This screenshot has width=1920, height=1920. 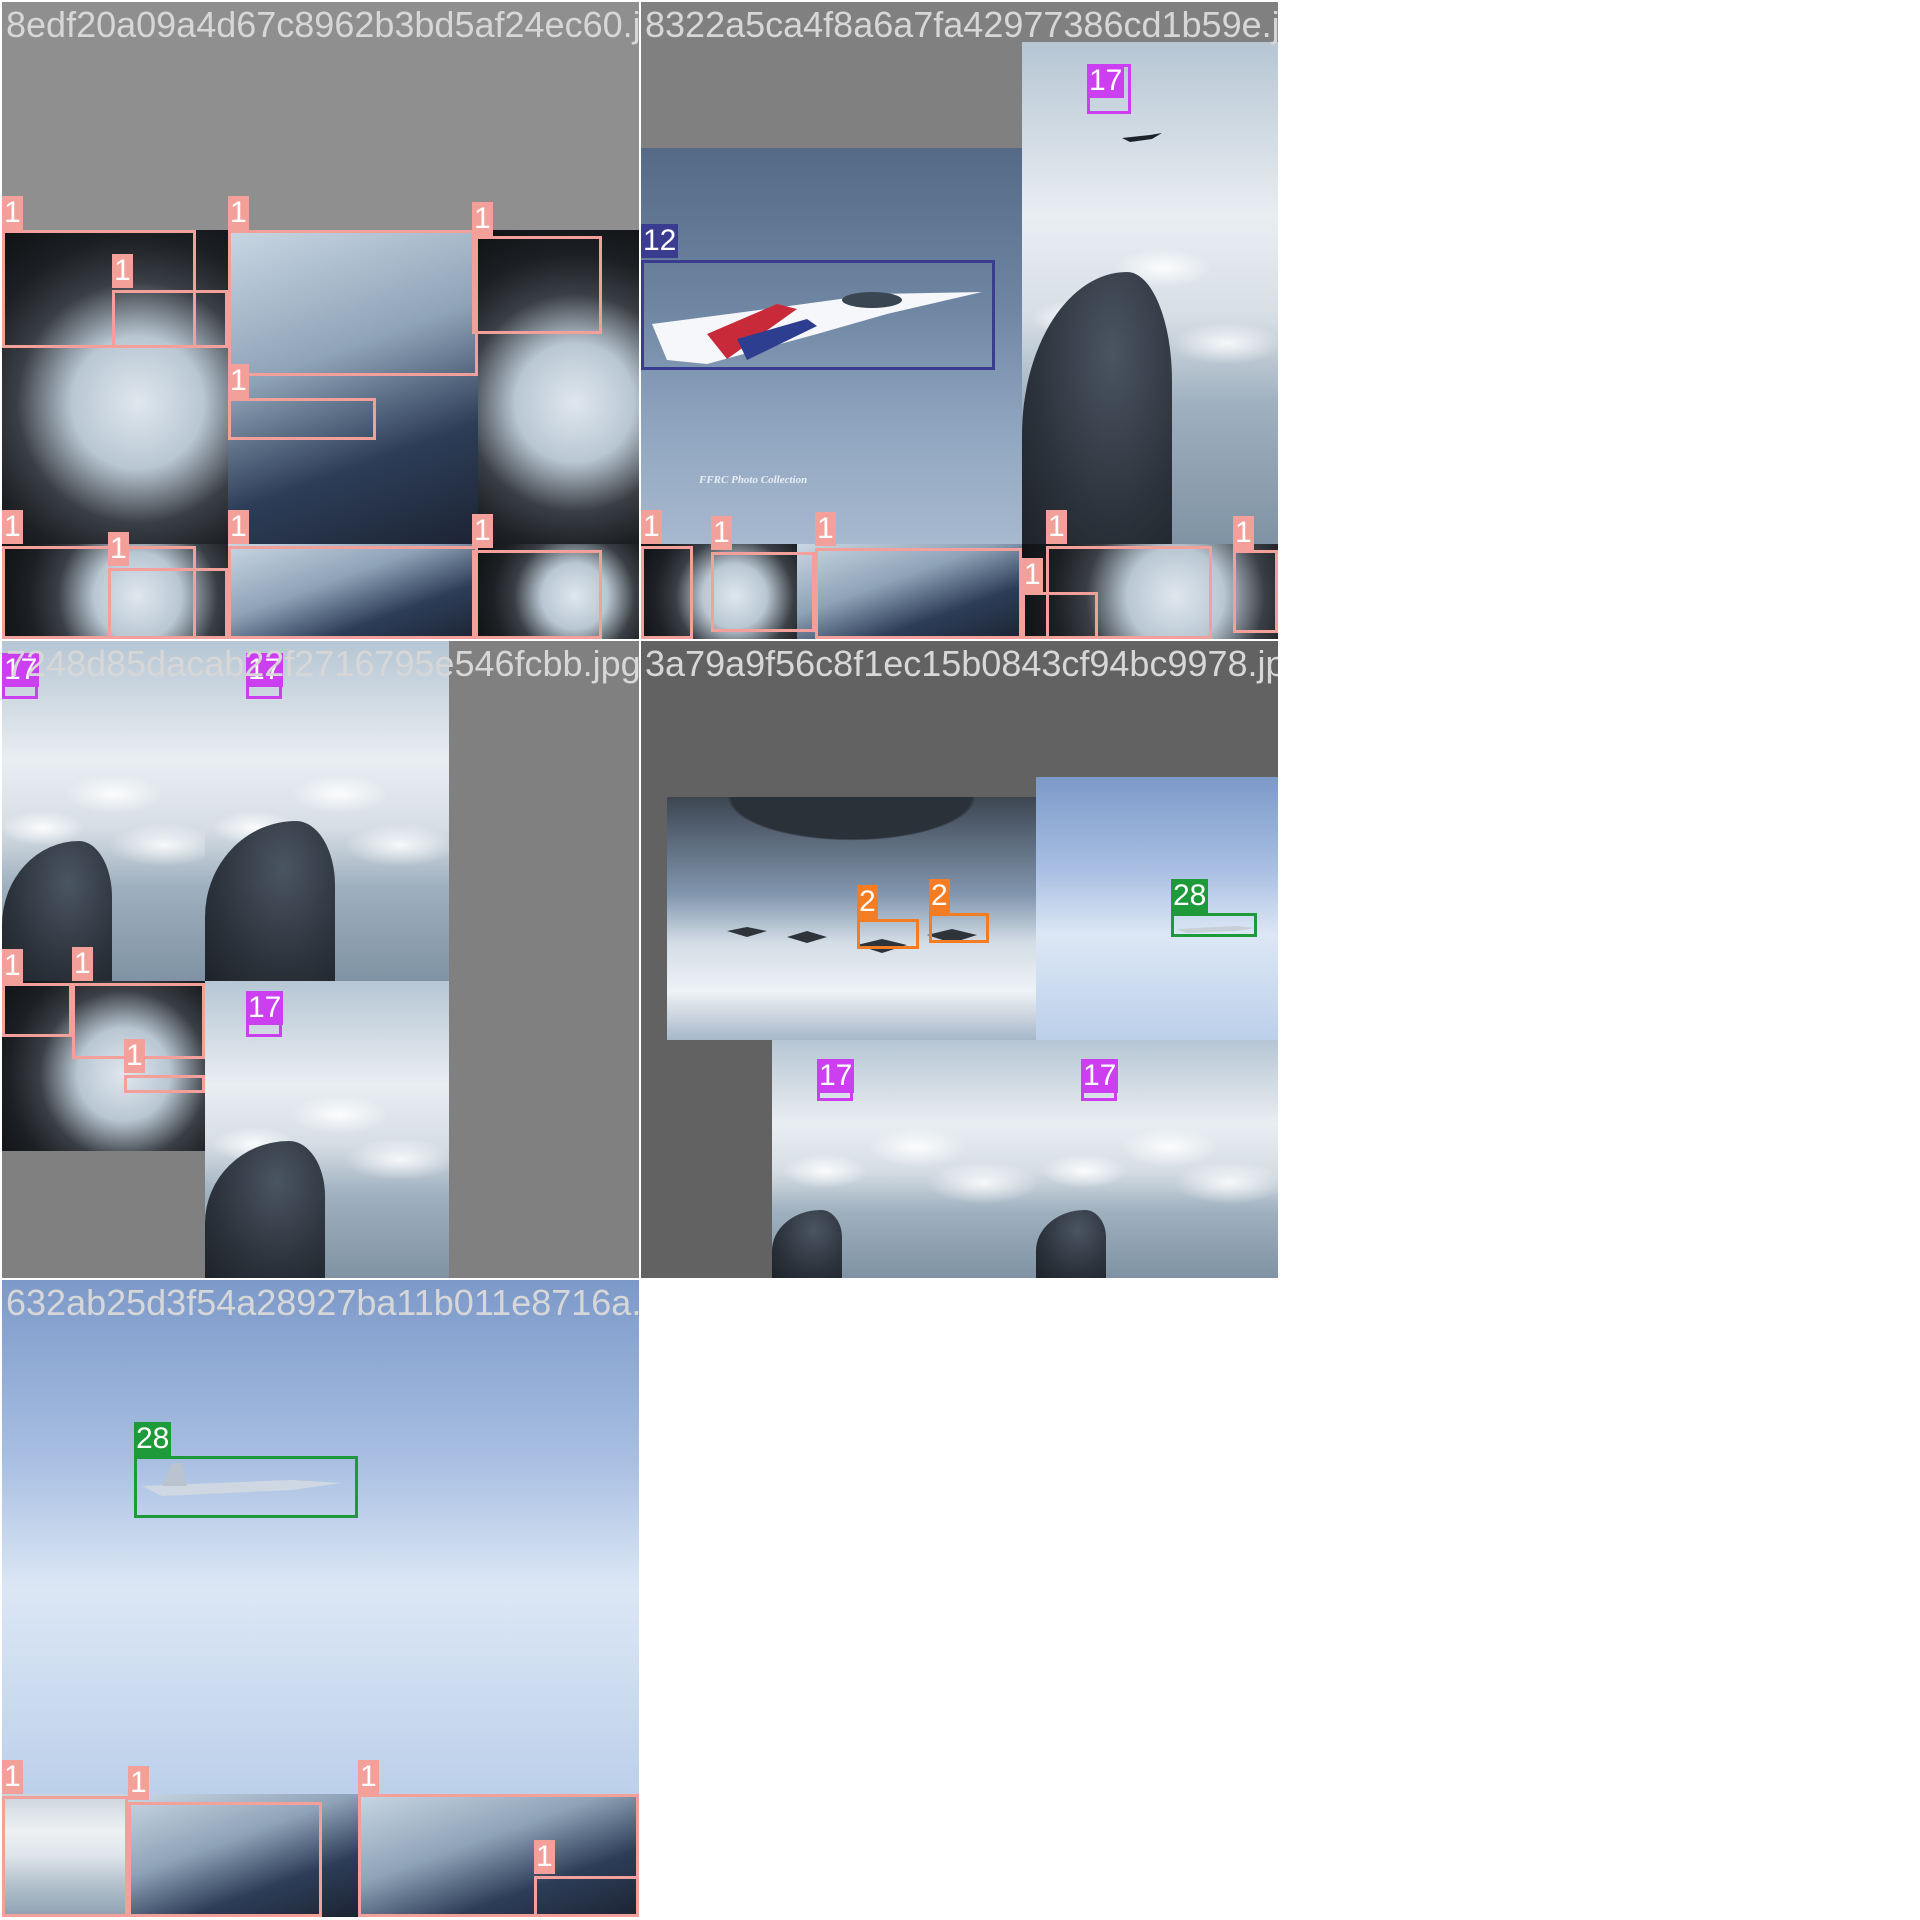 I want to click on tile-filename: 3a79a9f56c8f1ec15b0843cf94bc9978.jpg, so click(x=961, y=663).